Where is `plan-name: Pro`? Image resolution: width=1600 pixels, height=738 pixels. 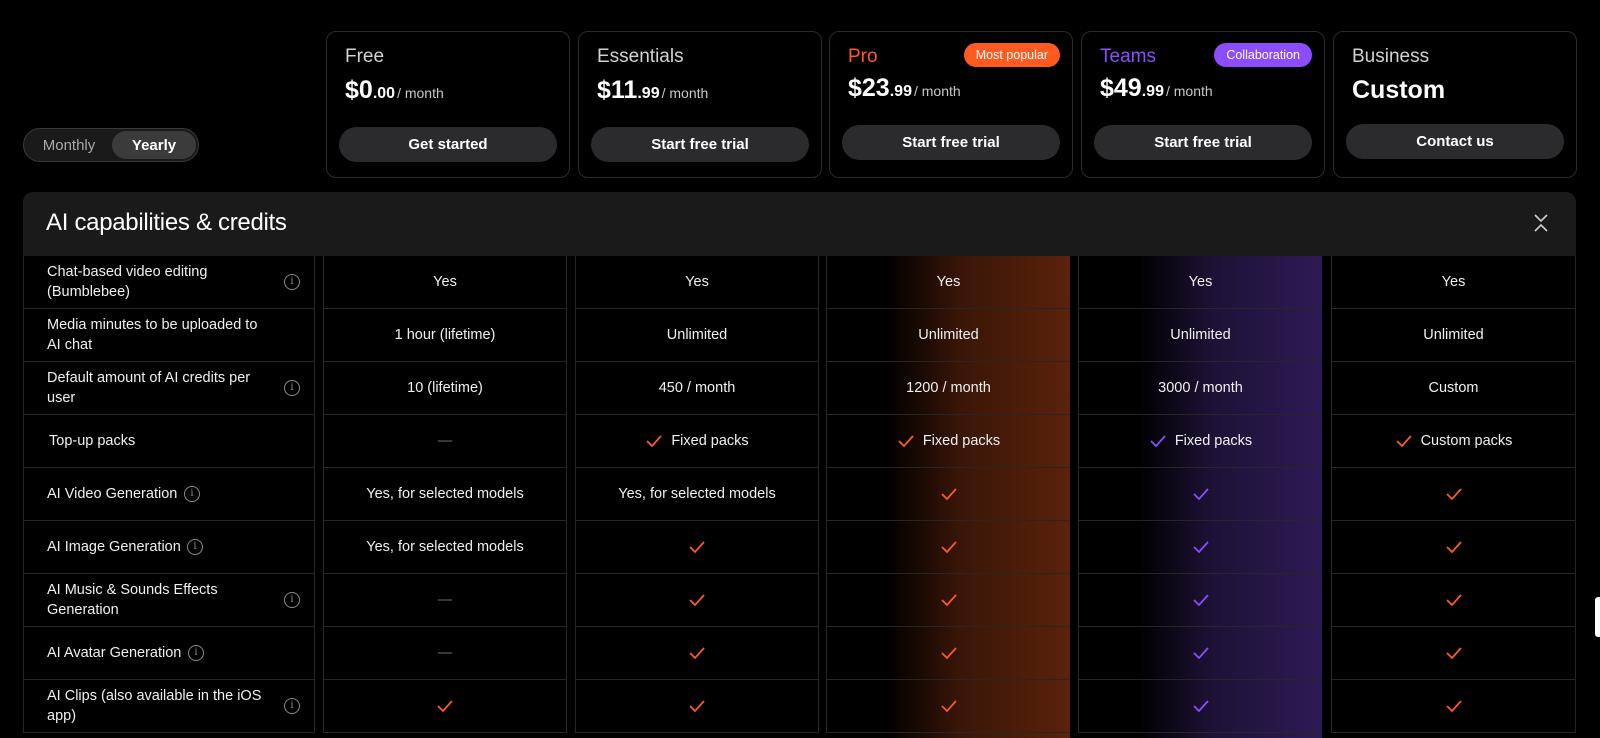 plan-name: Pro is located at coordinates (863, 56).